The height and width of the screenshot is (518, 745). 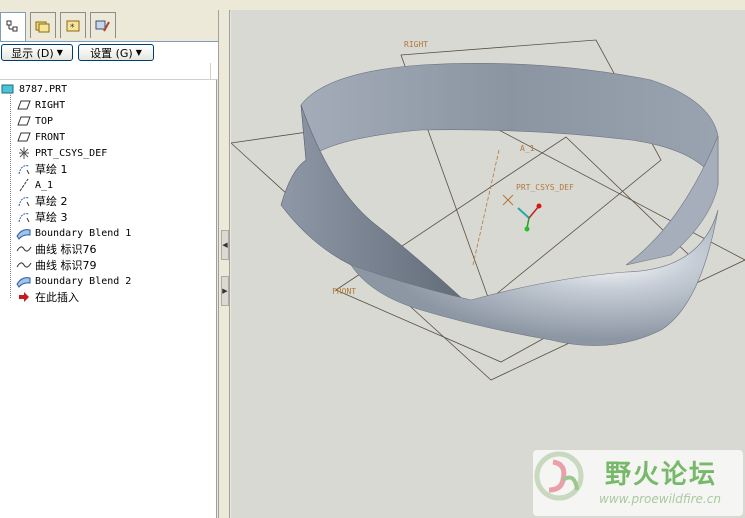 What do you see at coordinates (34, 121) in the screenshot?
I see `tree-item-top: TOP` at bounding box center [34, 121].